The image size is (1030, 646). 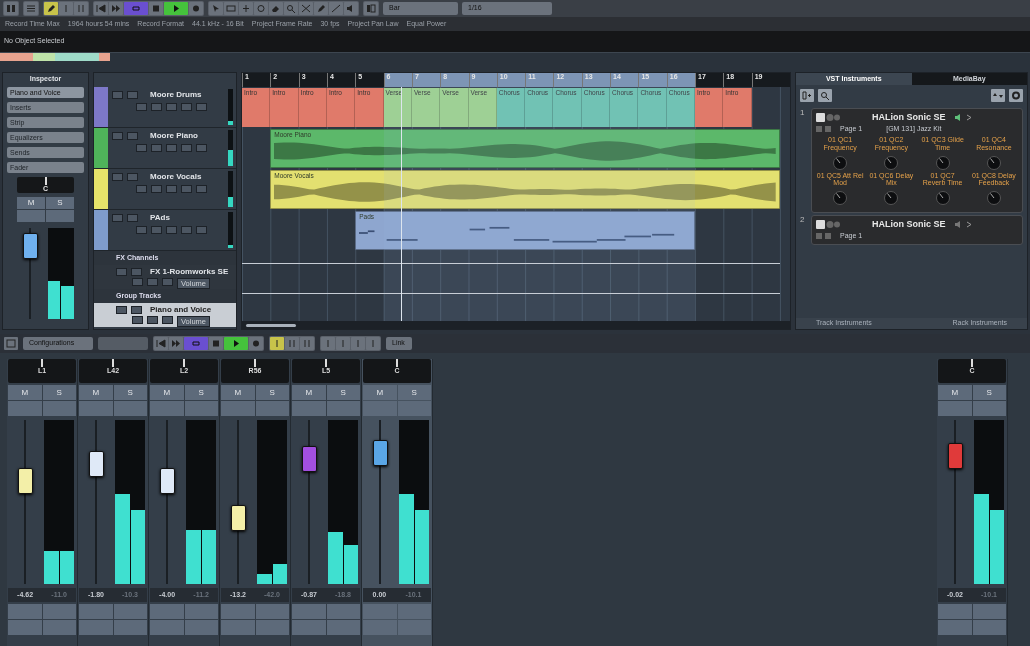 What do you see at coordinates (174, 136) in the screenshot?
I see `track-name: Moore Piano` at bounding box center [174, 136].